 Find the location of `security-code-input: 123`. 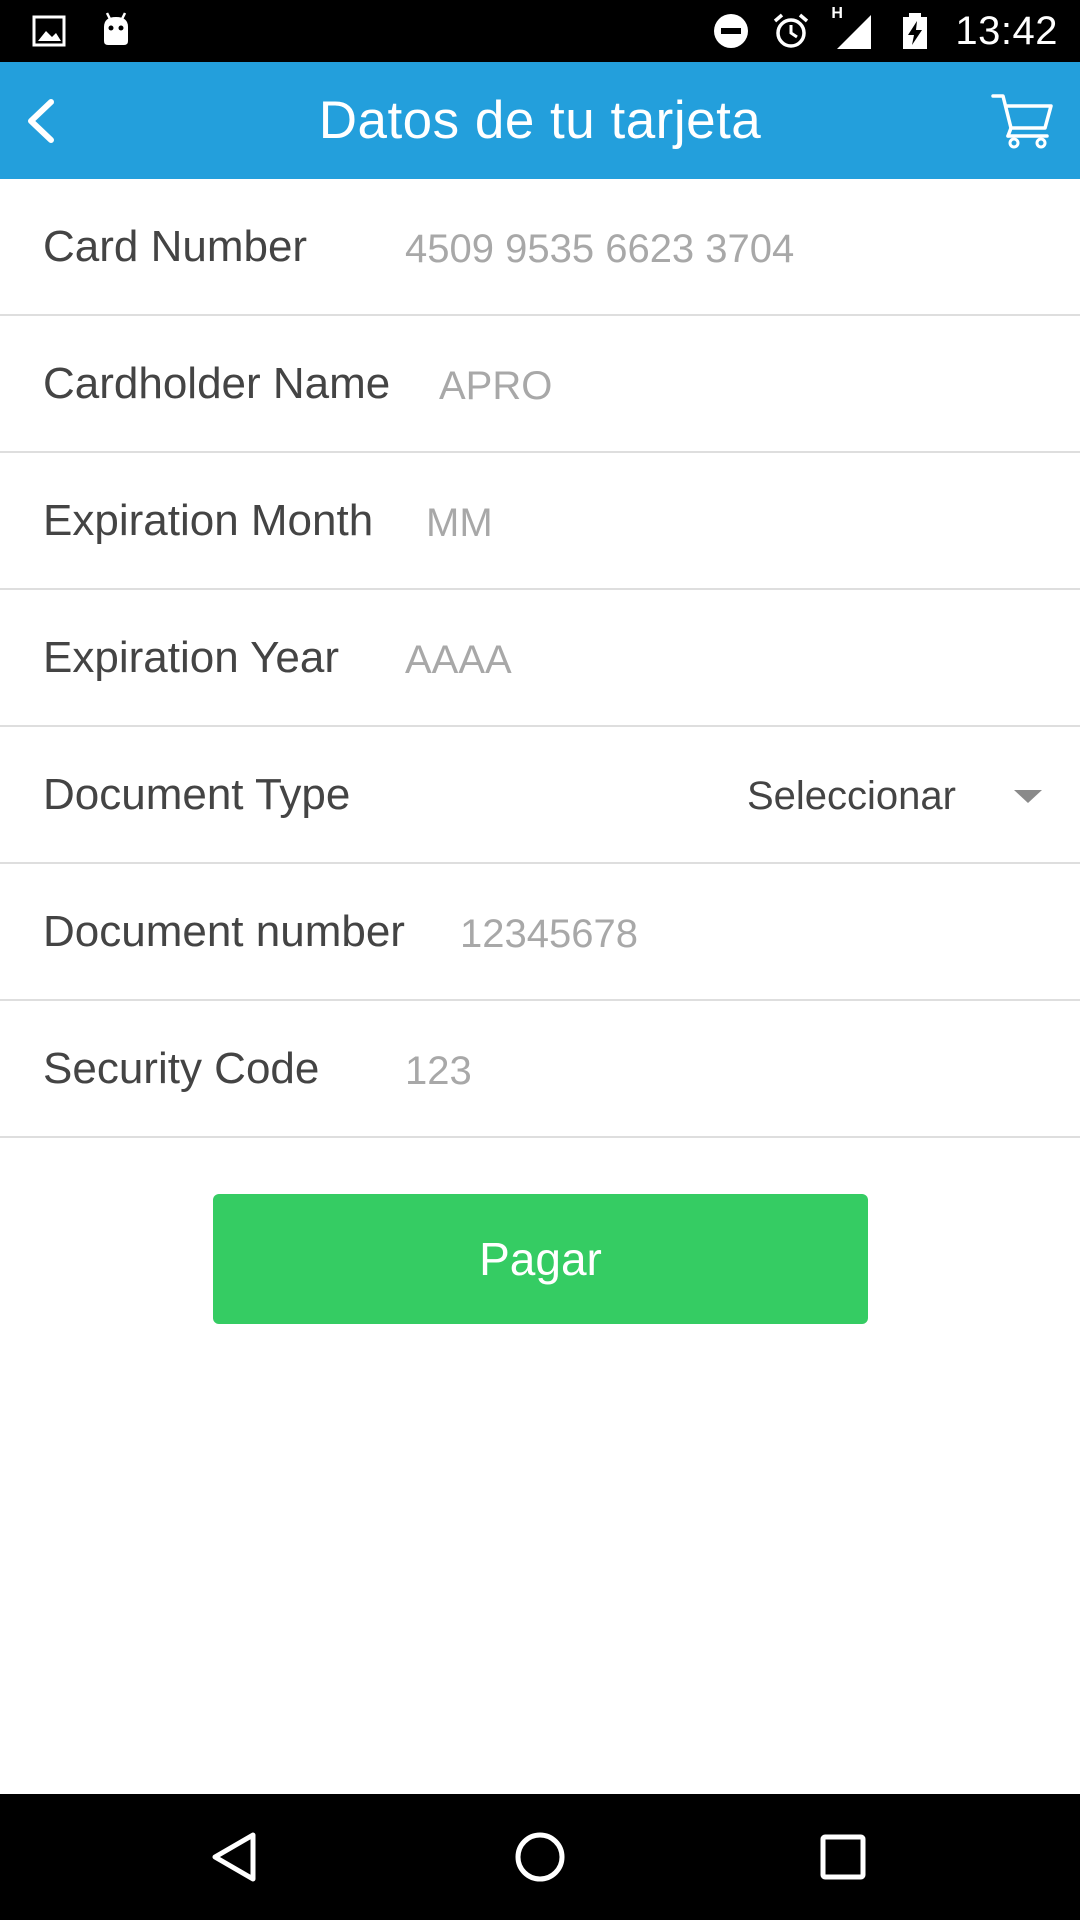

security-code-input: 123 is located at coordinates (732, 1068).